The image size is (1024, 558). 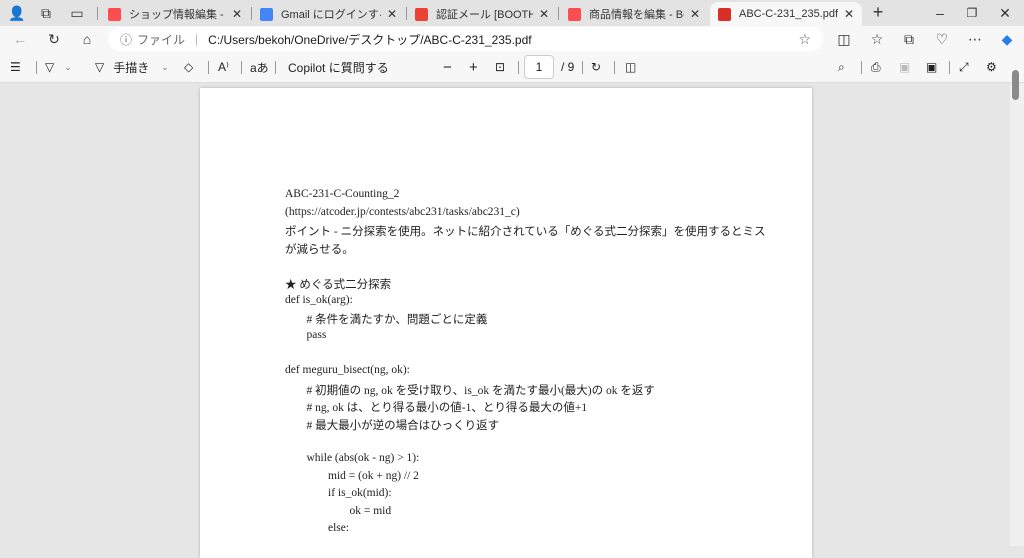 I want to click on read-aloud-button: A⁾, so click(x=223, y=67).